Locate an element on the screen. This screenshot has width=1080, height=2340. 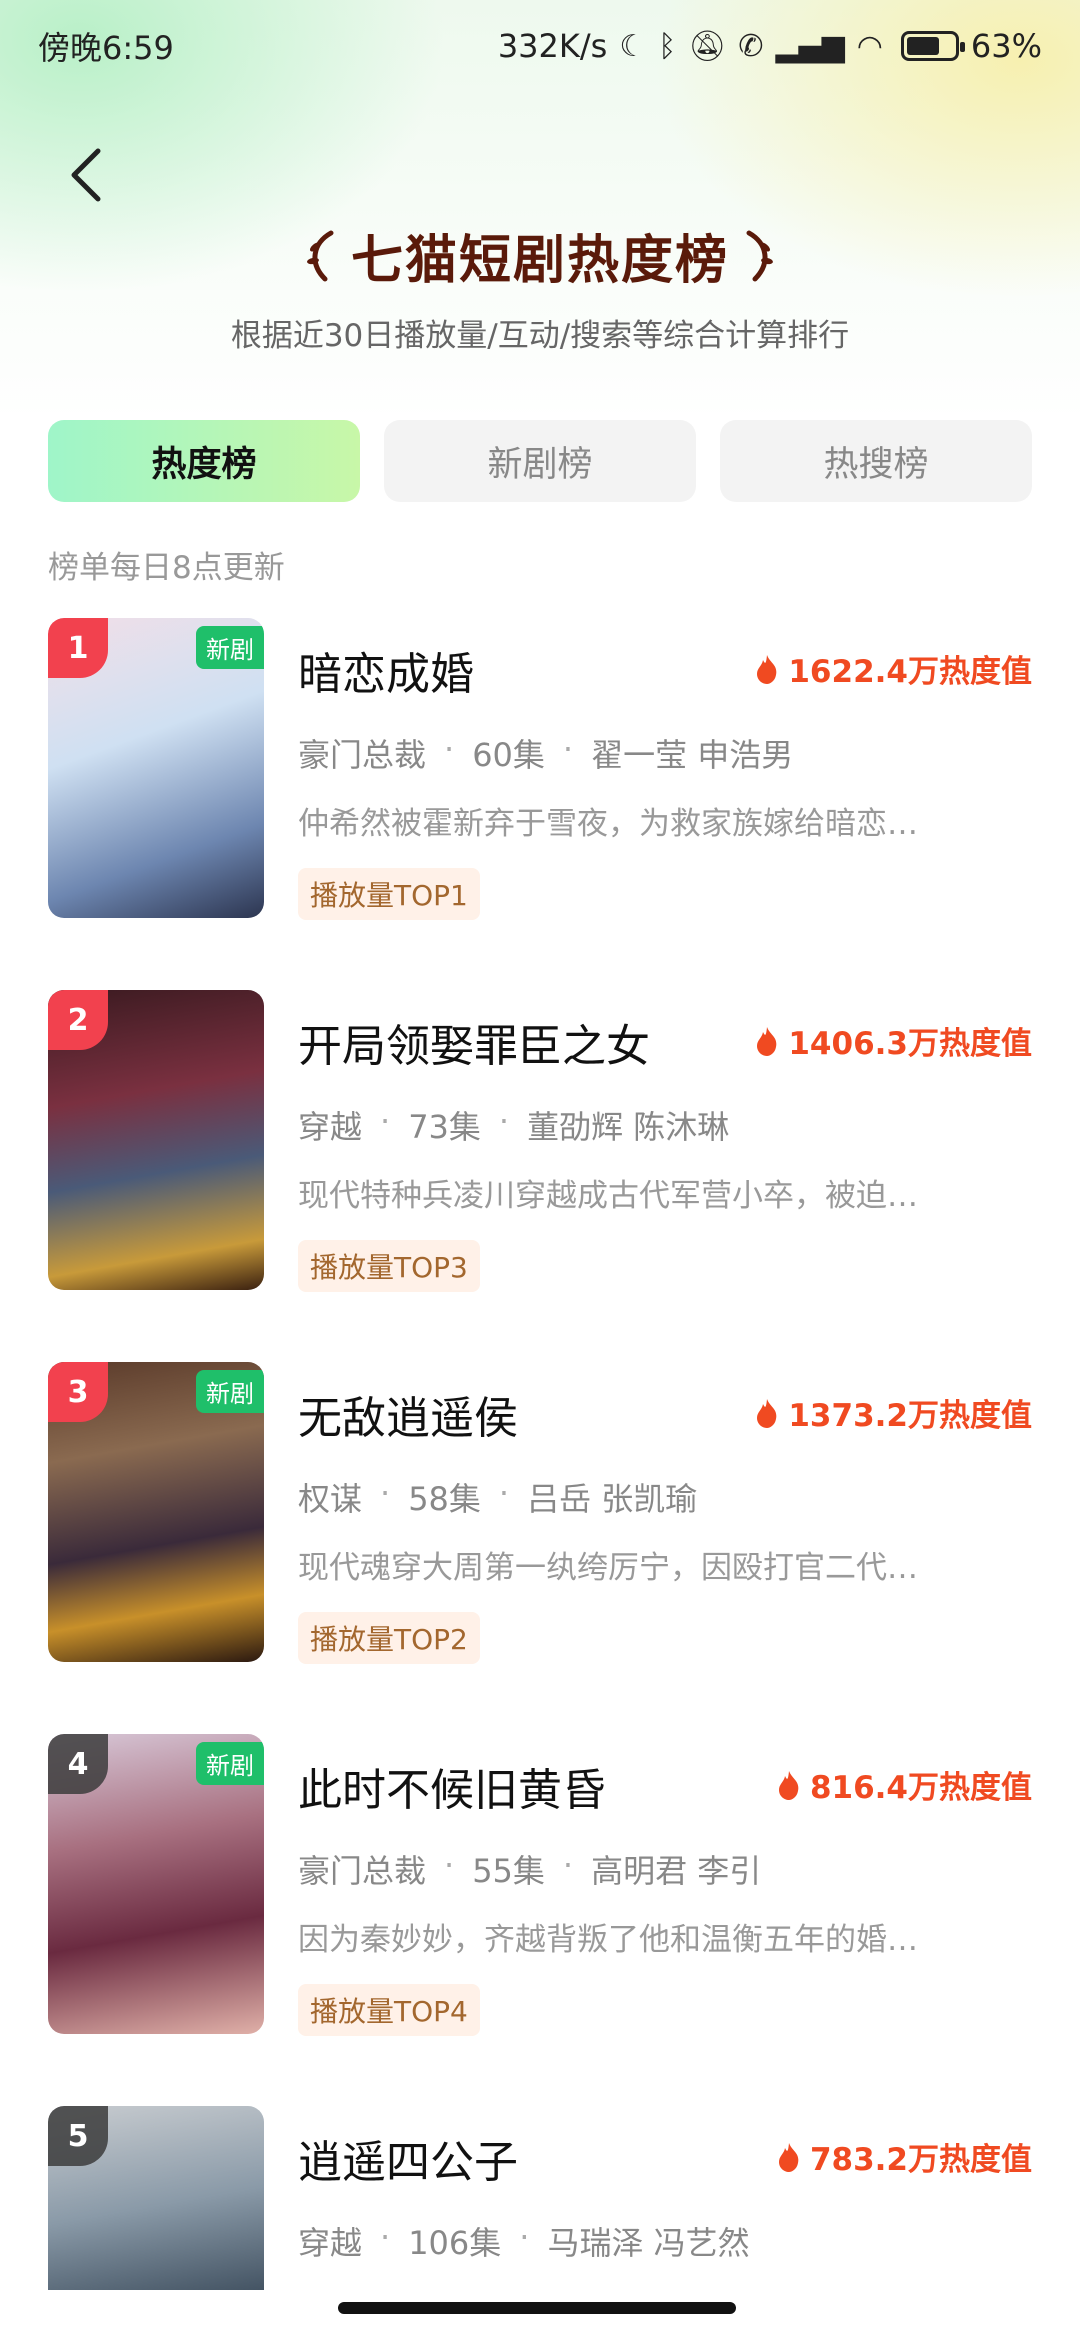
wifi-icon: ◠ is located at coordinates (869, 46).